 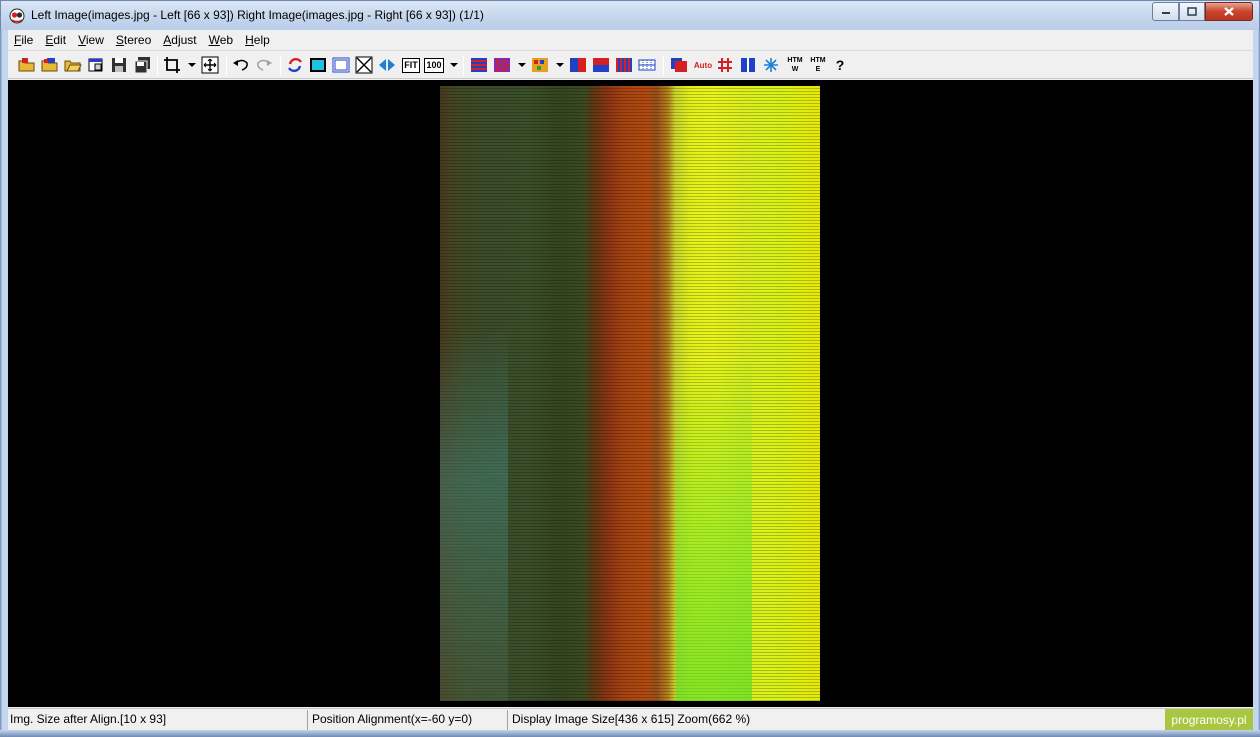 I want to click on menu-help-accel: H, so click(x=249, y=40).